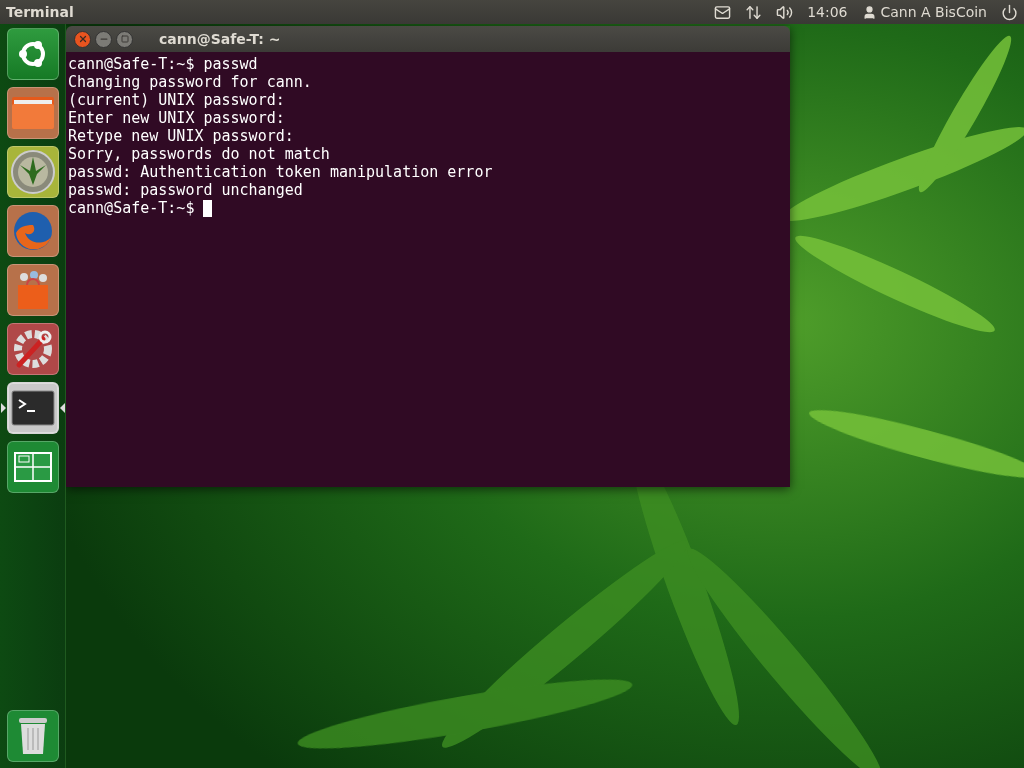 The height and width of the screenshot is (768, 1024). What do you see at coordinates (1009, 12) in the screenshot?
I see `power-icon` at bounding box center [1009, 12].